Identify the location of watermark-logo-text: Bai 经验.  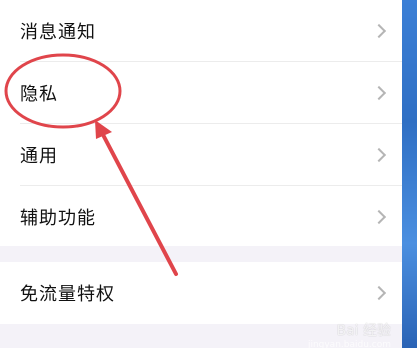
(363, 331).